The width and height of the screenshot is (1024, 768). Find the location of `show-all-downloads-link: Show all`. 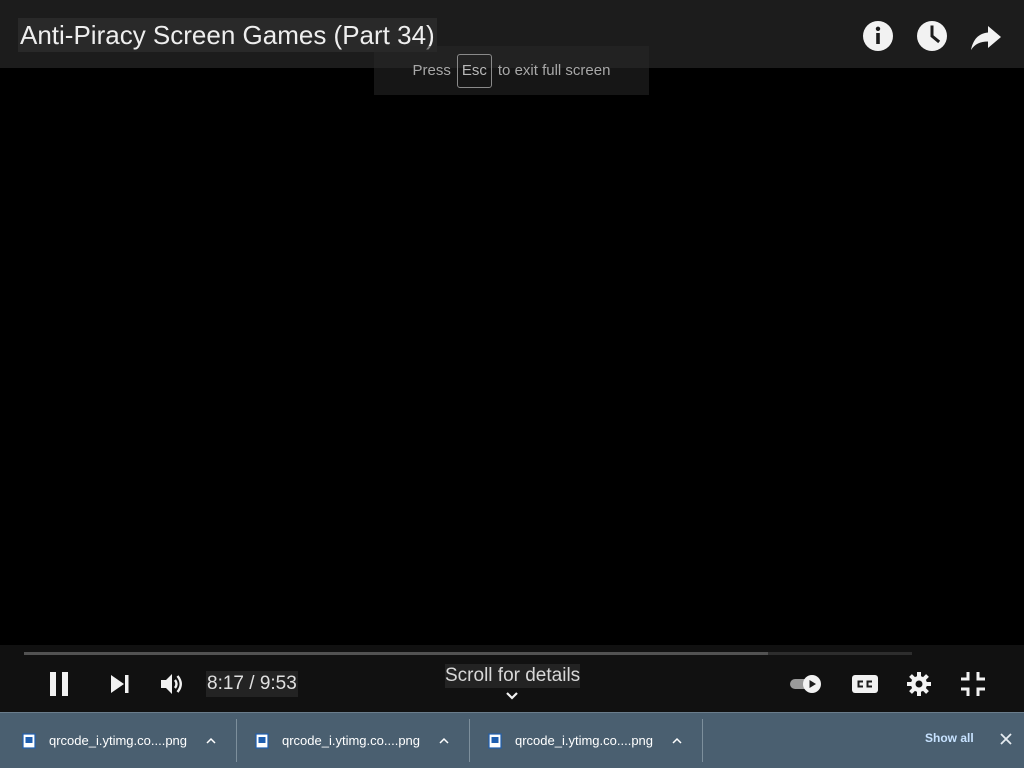

show-all-downloads-link: Show all is located at coordinates (949, 738).